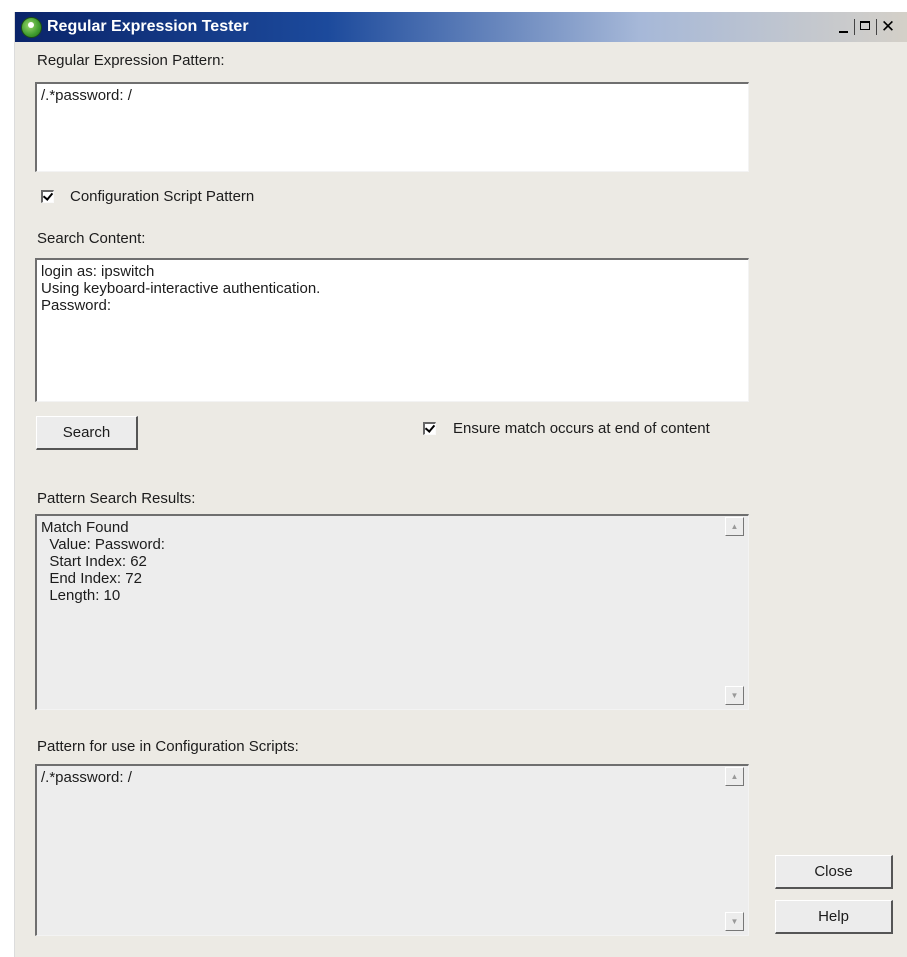  What do you see at coordinates (734, 611) in the screenshot?
I see `results-scrollbar: ▲ ▼` at bounding box center [734, 611].